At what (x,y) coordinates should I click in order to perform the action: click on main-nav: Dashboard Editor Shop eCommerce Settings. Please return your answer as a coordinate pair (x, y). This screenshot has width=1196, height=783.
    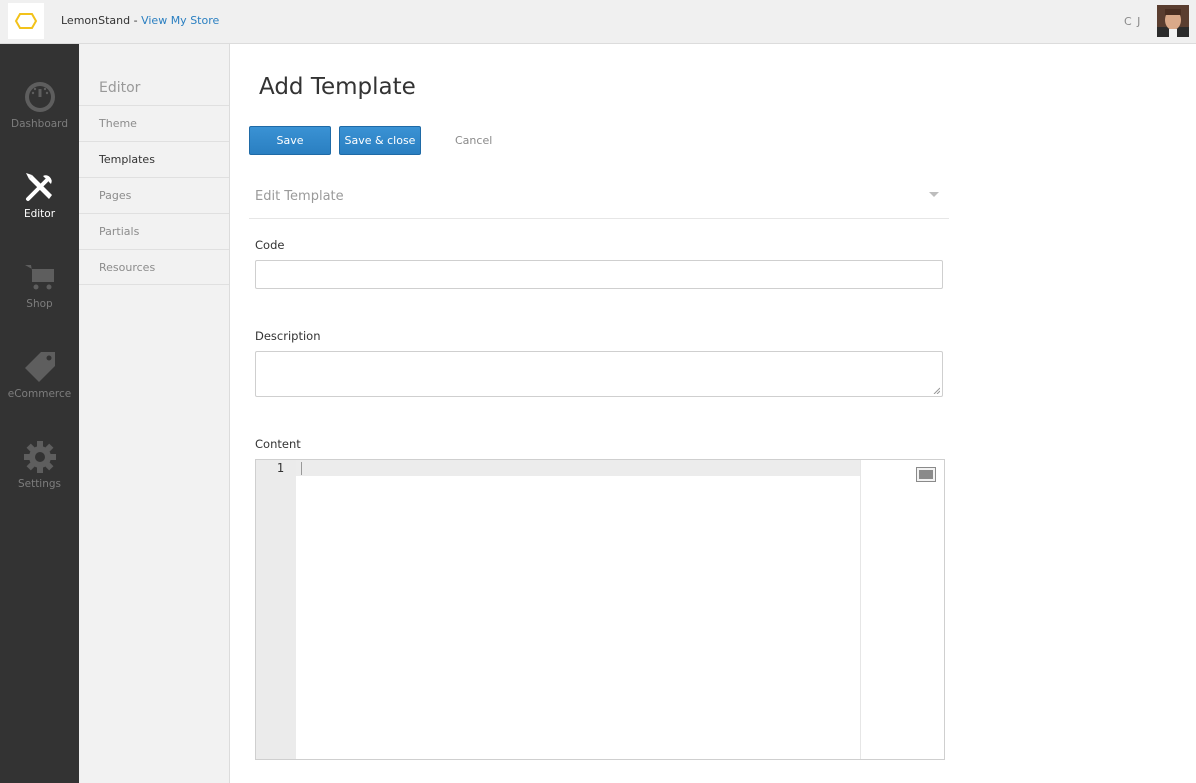
    Looking at the image, I should click on (39, 413).